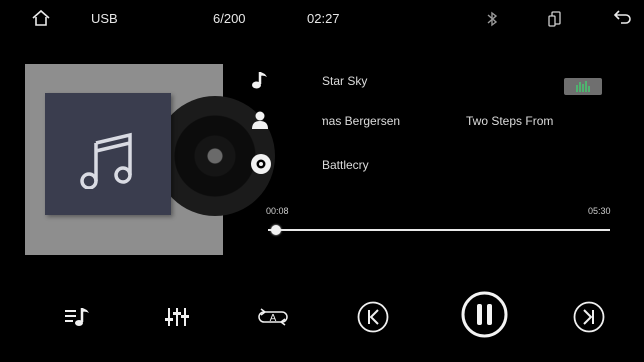 The image size is (644, 362). I want to click on back-arrow-icon, so click(623, 17).